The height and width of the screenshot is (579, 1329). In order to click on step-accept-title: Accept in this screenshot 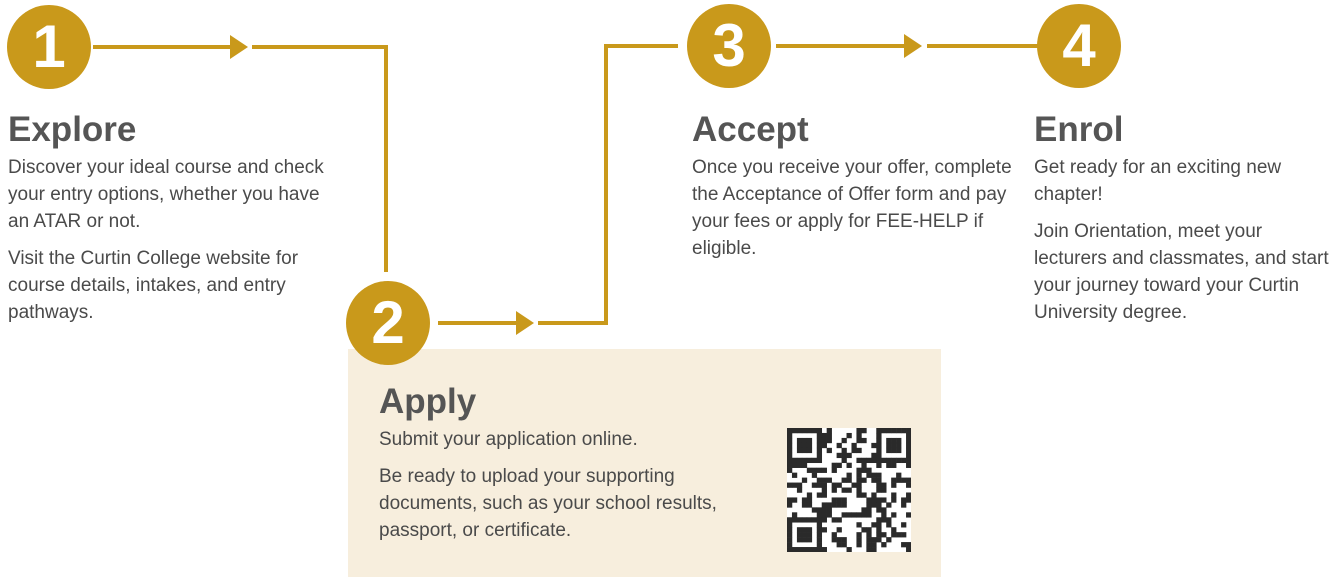, I will do `click(750, 129)`.